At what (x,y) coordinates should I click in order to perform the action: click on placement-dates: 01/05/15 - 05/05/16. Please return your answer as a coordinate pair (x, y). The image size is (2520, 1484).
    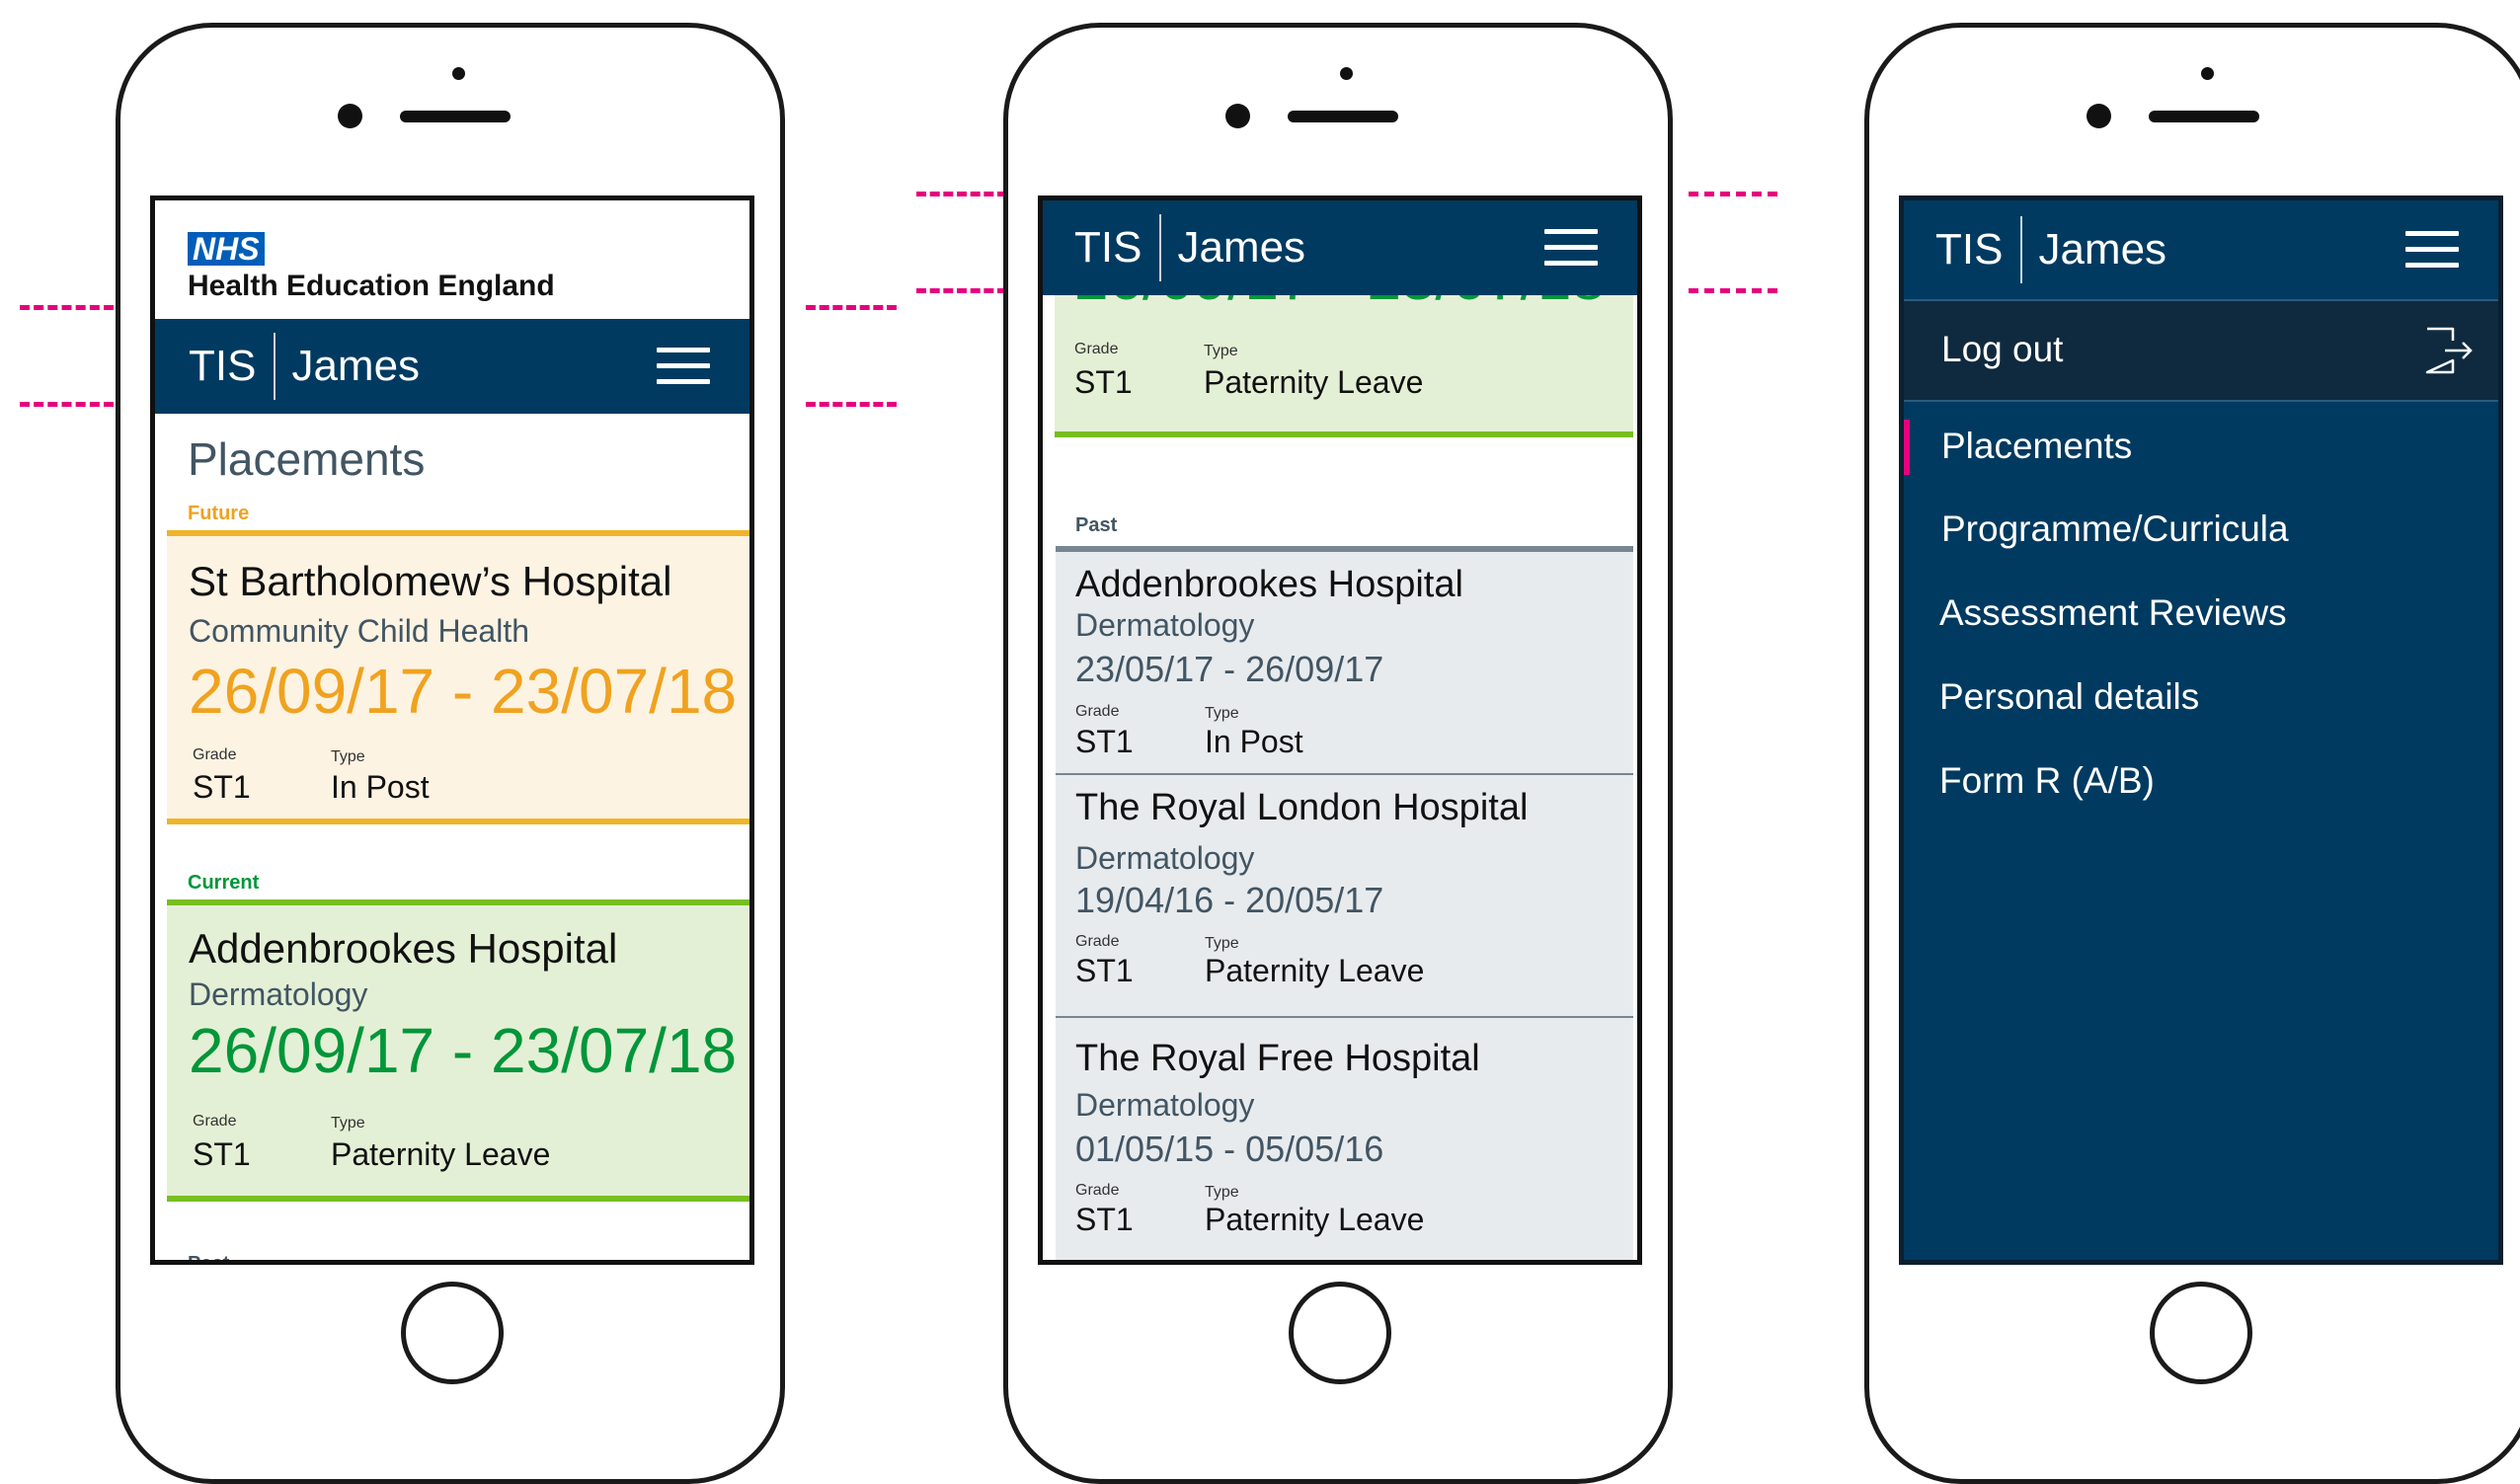
    Looking at the image, I should click on (1229, 1149).